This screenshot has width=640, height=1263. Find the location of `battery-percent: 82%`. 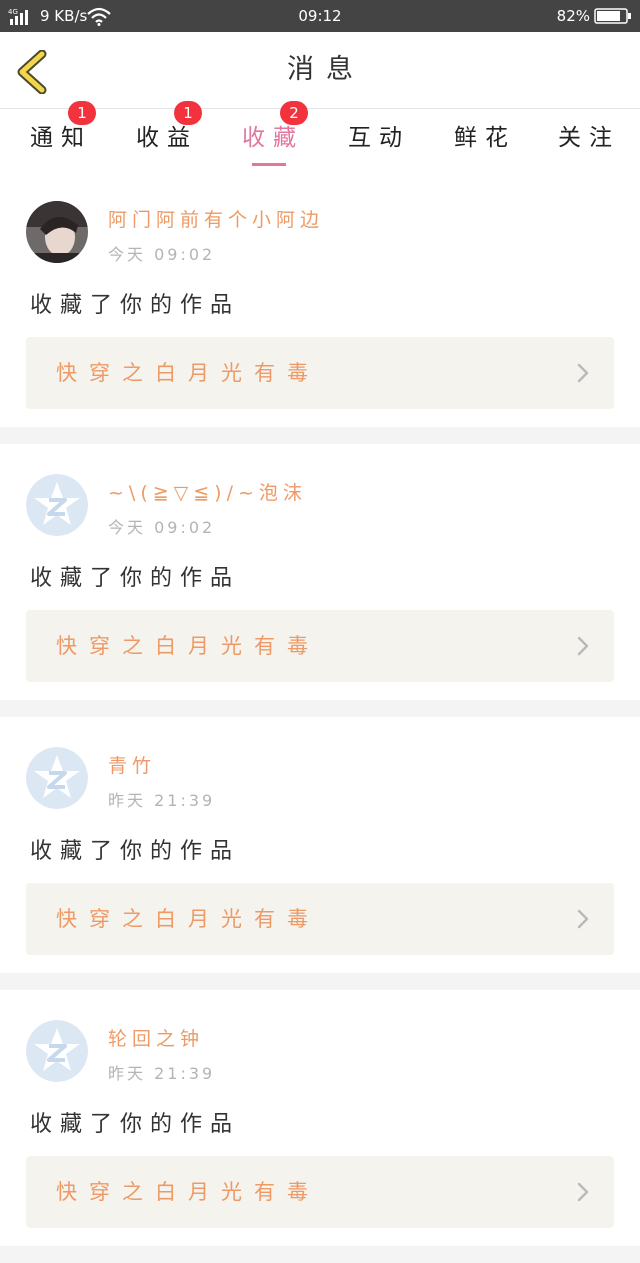

battery-percent: 82% is located at coordinates (573, 16).